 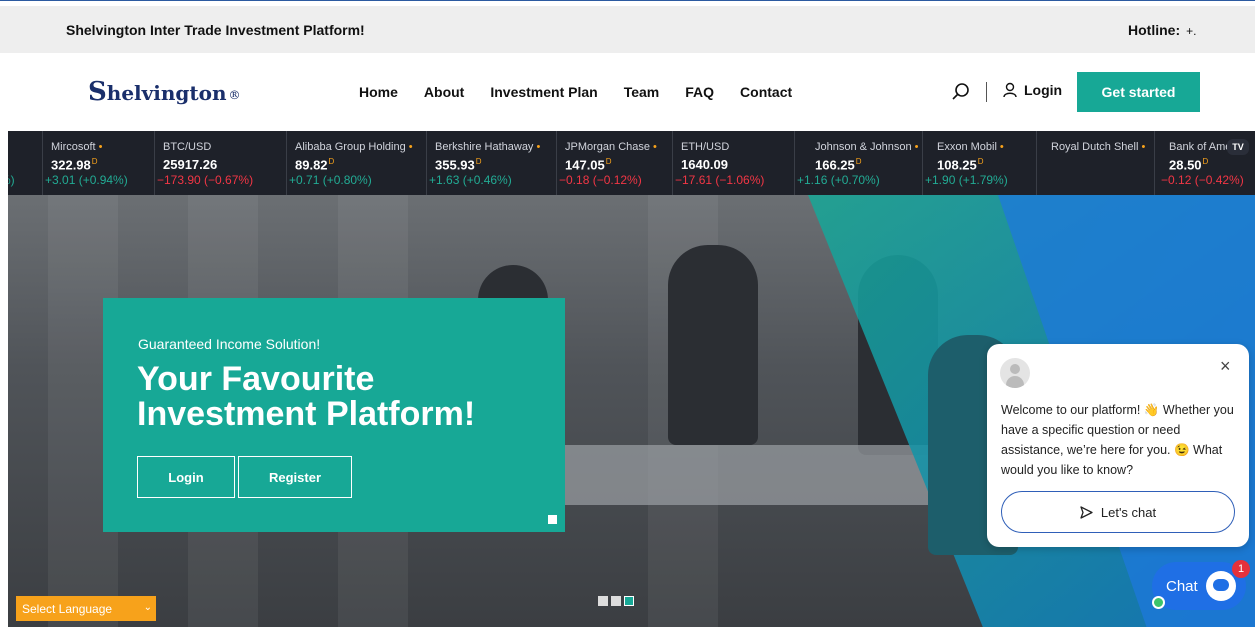 I want to click on ticker-name: Johnson & Johnson •, so click(x=867, y=147).